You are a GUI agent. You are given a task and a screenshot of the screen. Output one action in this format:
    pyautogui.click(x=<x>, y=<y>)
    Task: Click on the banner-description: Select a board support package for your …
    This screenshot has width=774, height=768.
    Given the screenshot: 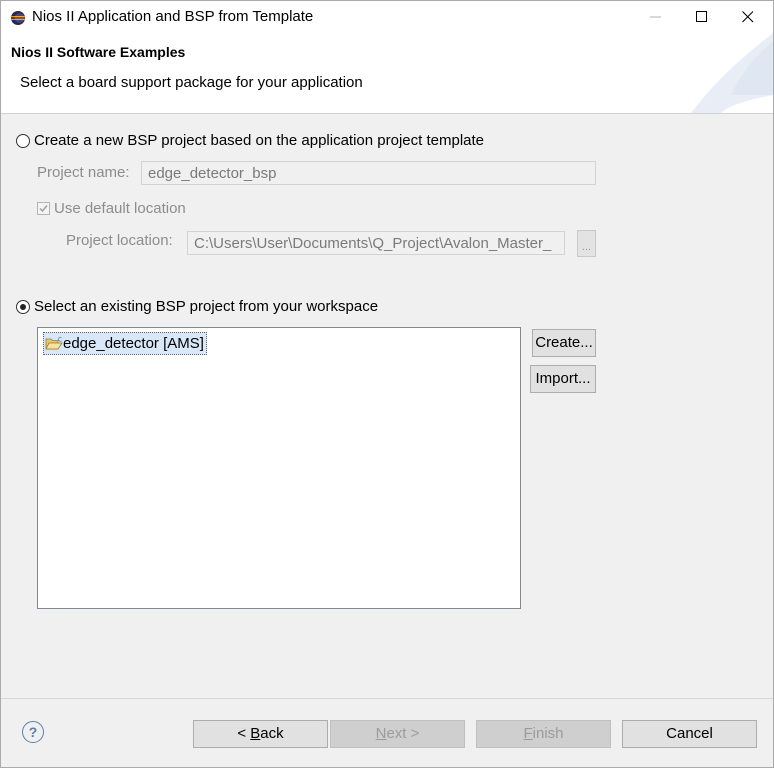 What is the action you would take?
    pyautogui.click(x=191, y=82)
    